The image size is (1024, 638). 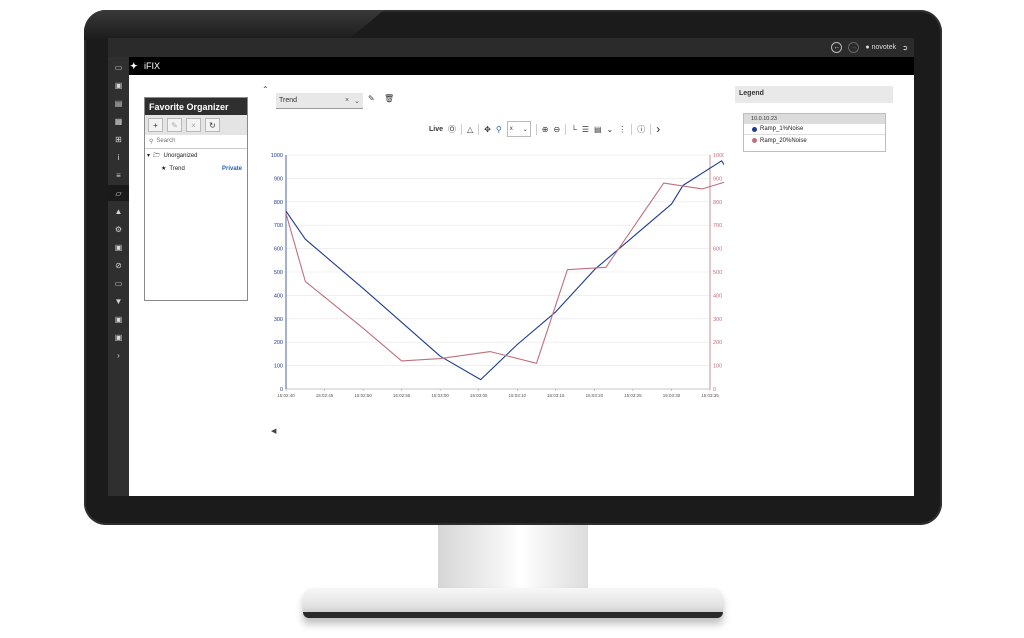 What do you see at coordinates (118, 319) in the screenshot?
I see `screen-2-icon: ▣` at bounding box center [118, 319].